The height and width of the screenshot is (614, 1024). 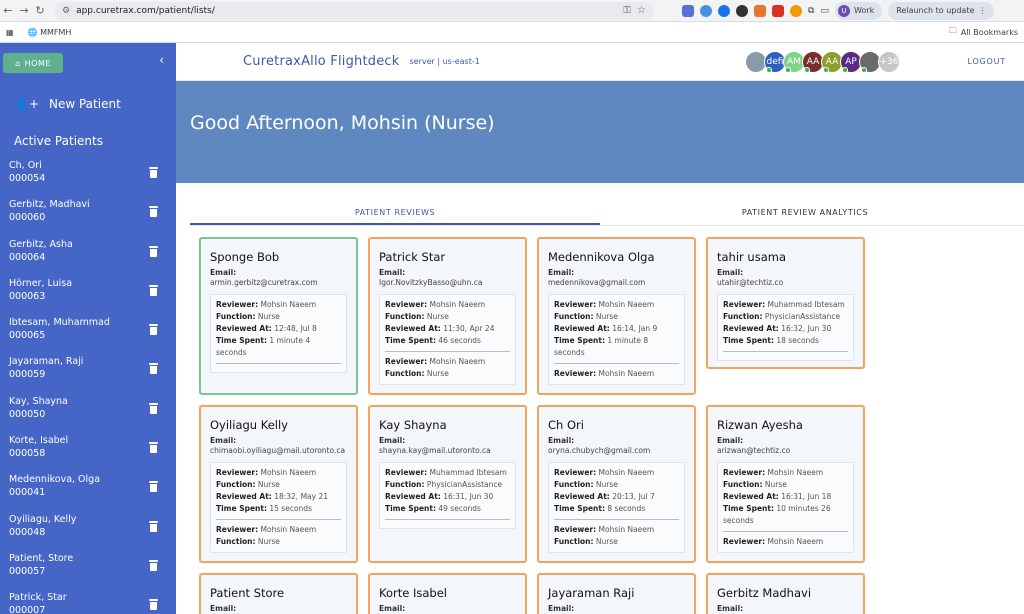 What do you see at coordinates (145, 10) in the screenshot?
I see `url-text: app.curetrax.com/patient/lists/` at bounding box center [145, 10].